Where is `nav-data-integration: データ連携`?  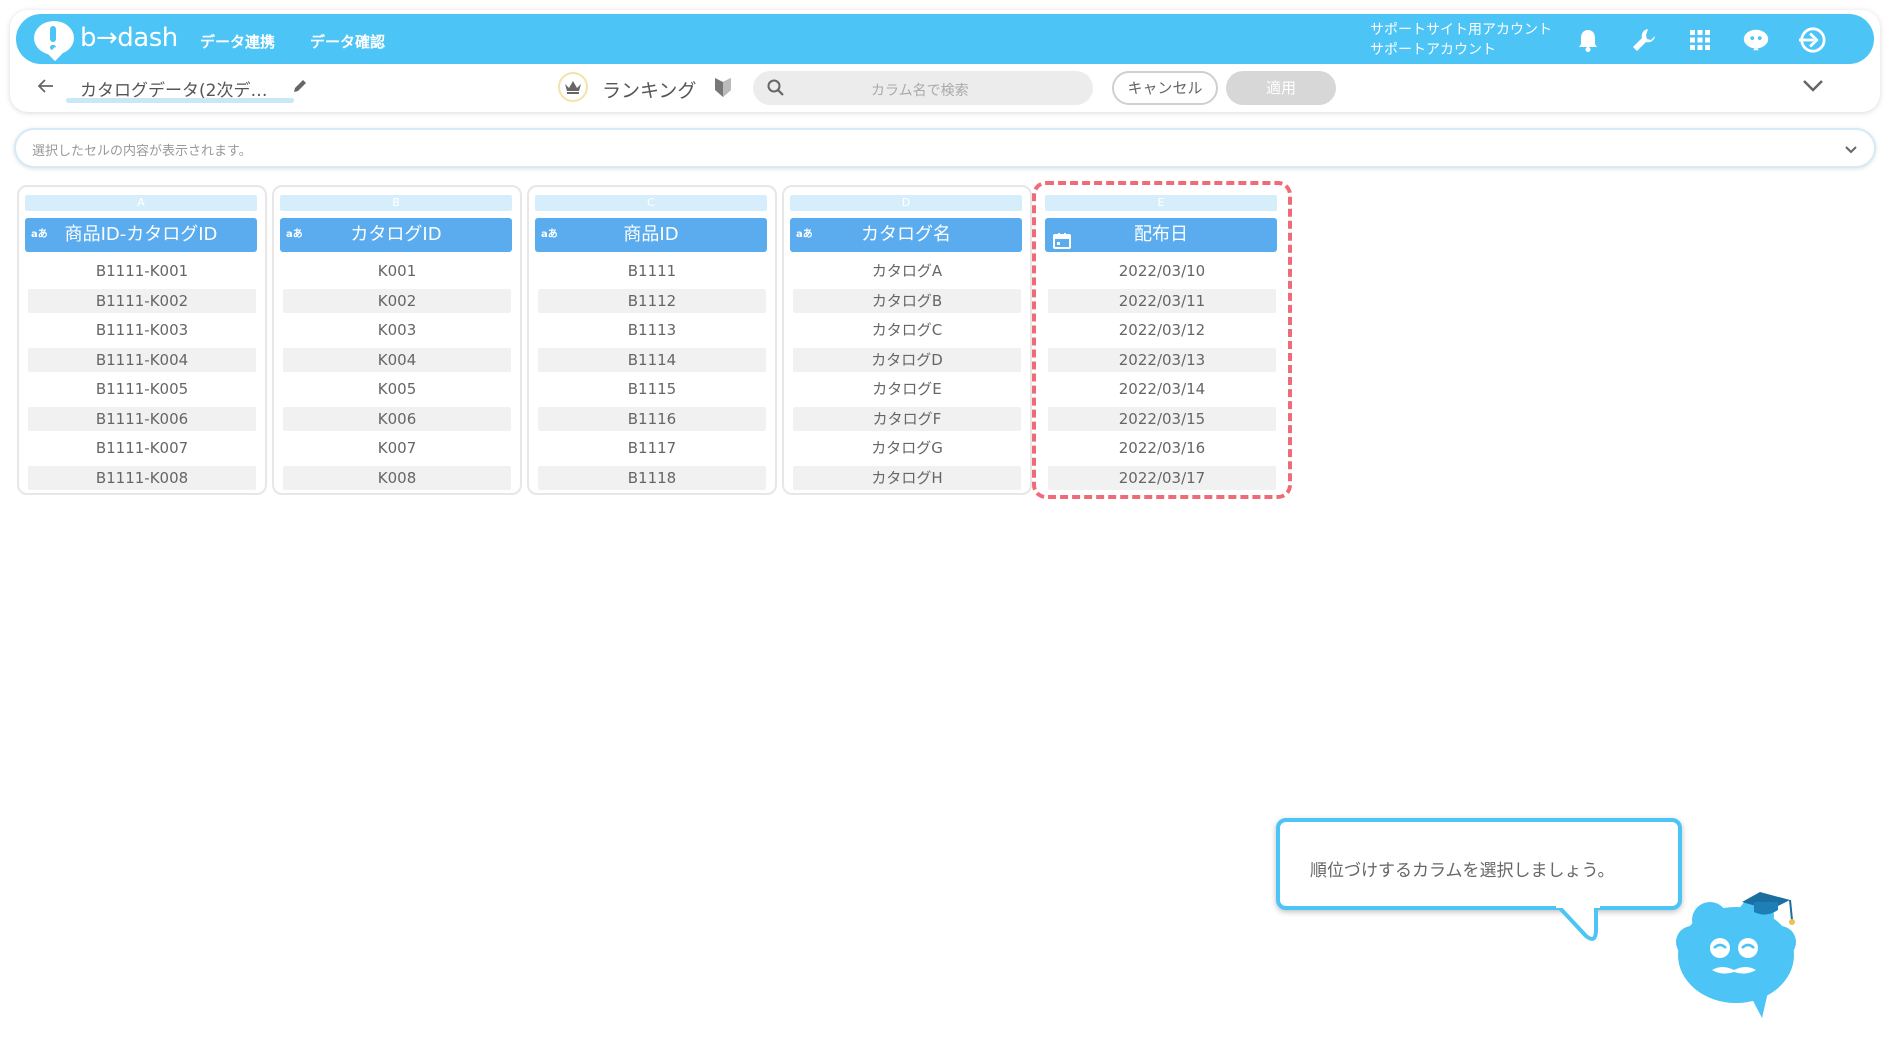
nav-data-integration: データ連携 is located at coordinates (237, 41).